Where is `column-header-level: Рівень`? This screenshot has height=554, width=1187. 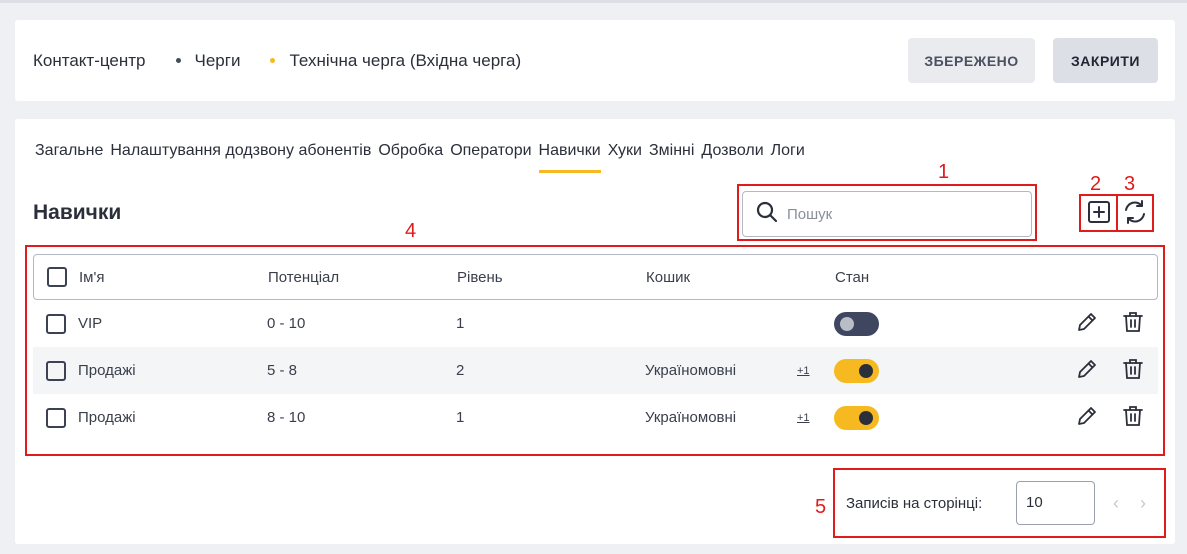
column-header-level: Рівень is located at coordinates (551, 277).